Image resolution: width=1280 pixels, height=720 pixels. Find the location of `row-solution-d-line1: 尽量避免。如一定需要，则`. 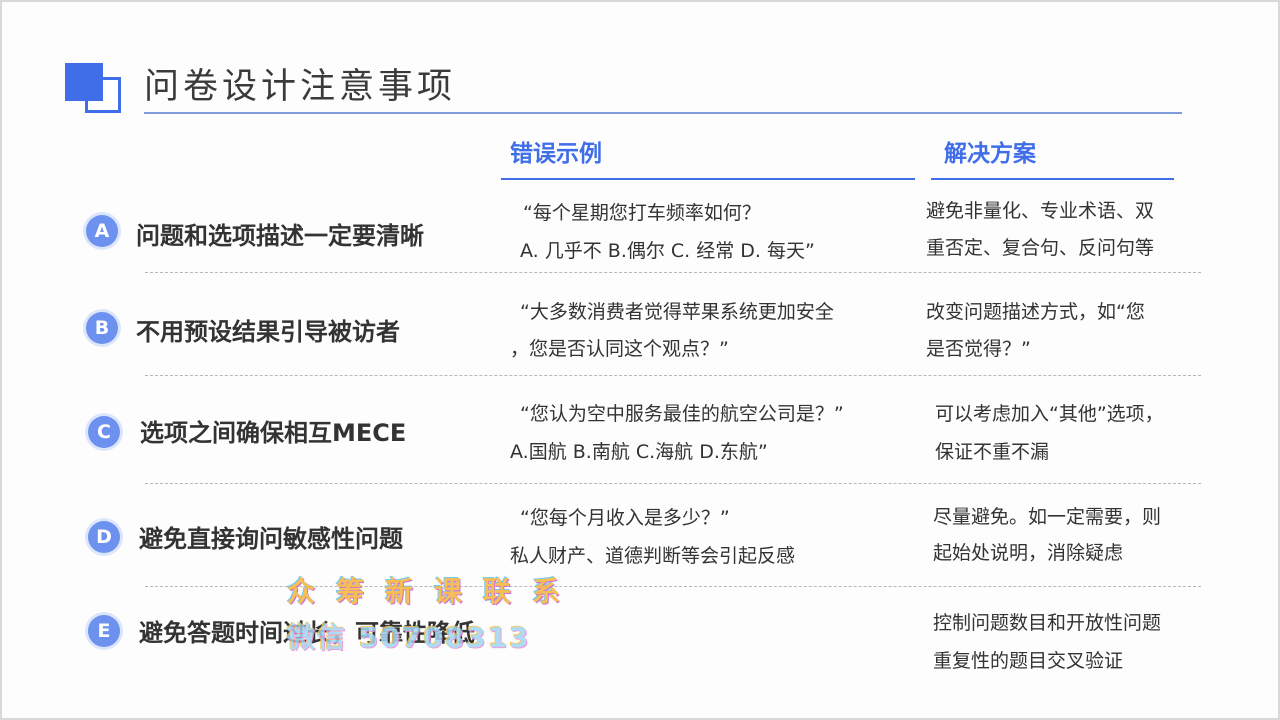

row-solution-d-line1: 尽量避免。如一定需要，则 is located at coordinates (1047, 517).